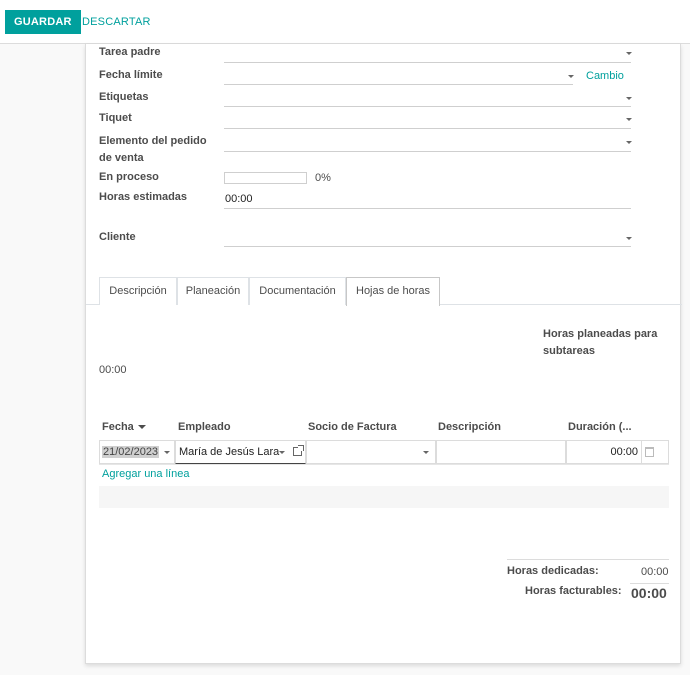 This screenshot has height=675, width=690. I want to click on tab-documentation: Documentación, so click(297, 291).